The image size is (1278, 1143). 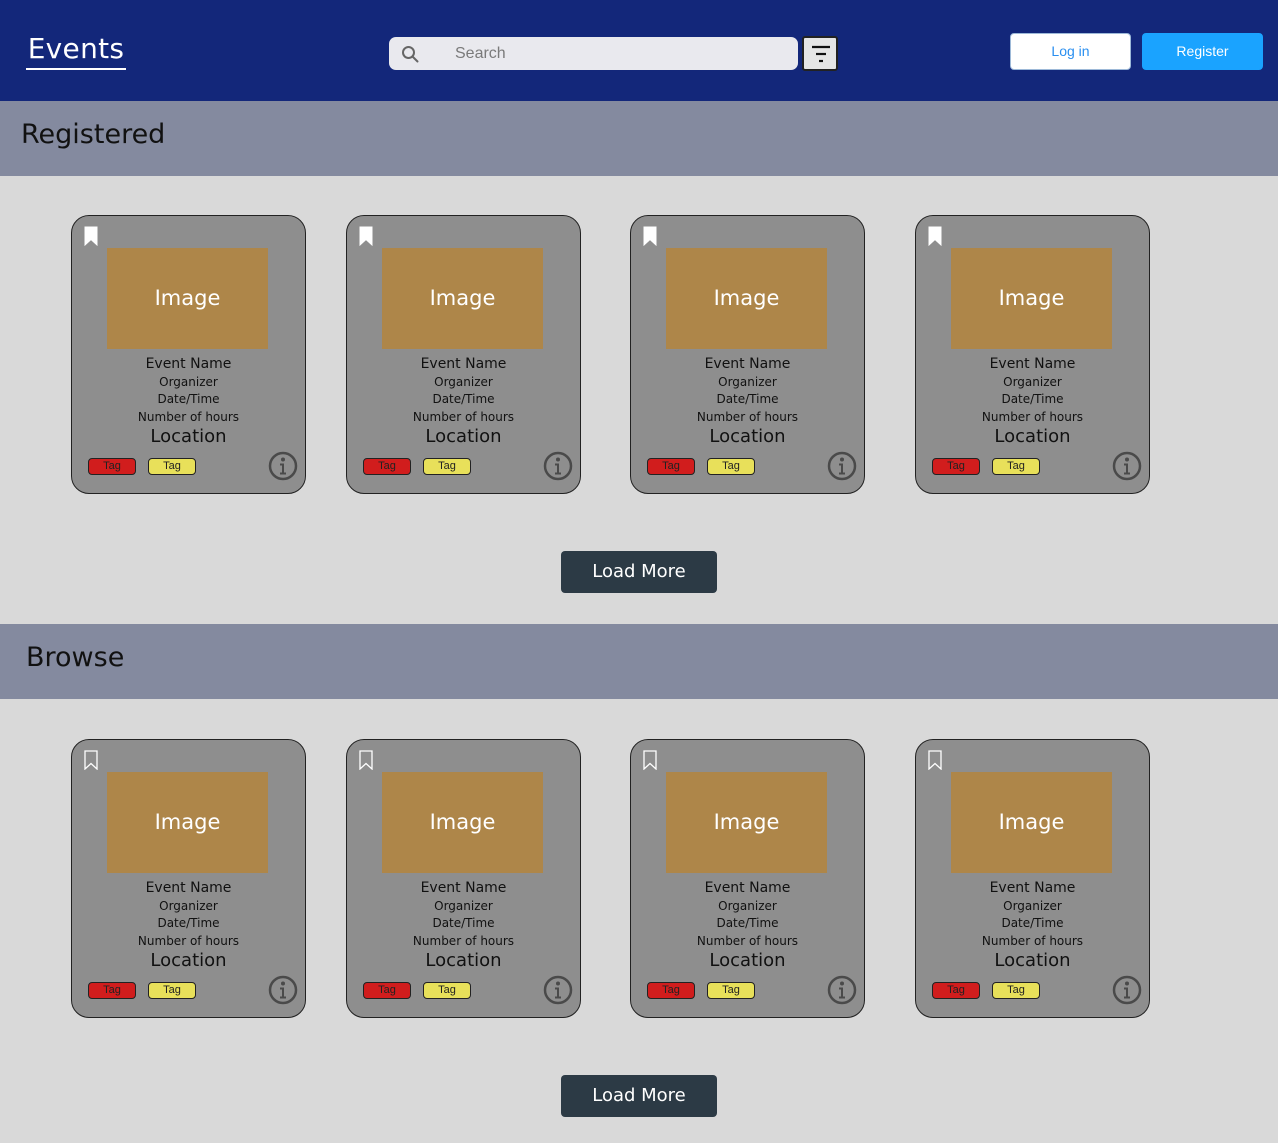 What do you see at coordinates (639, 138) in the screenshot?
I see `registered-section-header: Registered` at bounding box center [639, 138].